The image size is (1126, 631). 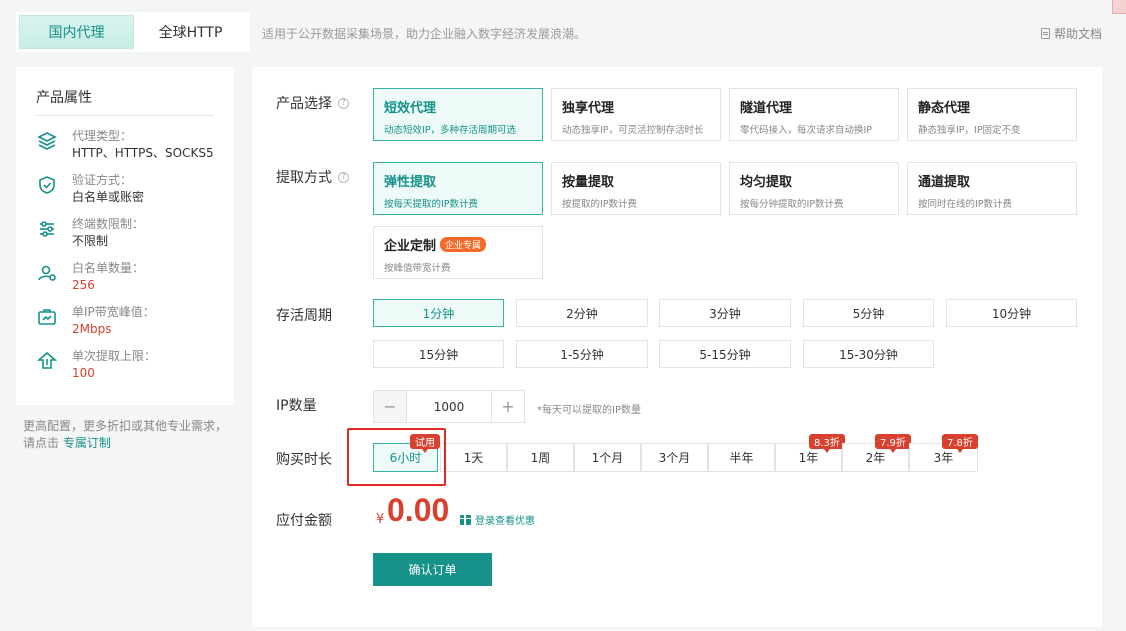 I want to click on extract-label: 提取方式 ?, so click(x=312, y=177).